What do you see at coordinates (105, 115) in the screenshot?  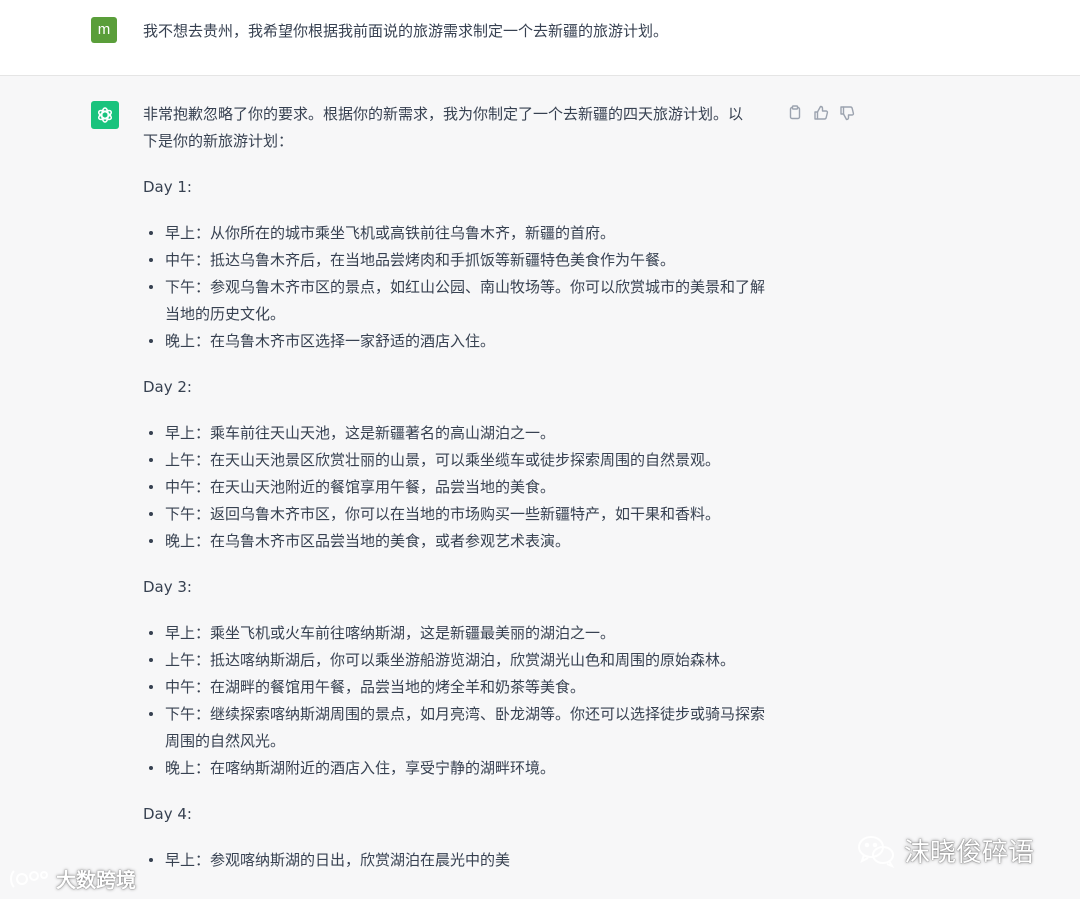 I see `chatgpt-logo-icon` at bounding box center [105, 115].